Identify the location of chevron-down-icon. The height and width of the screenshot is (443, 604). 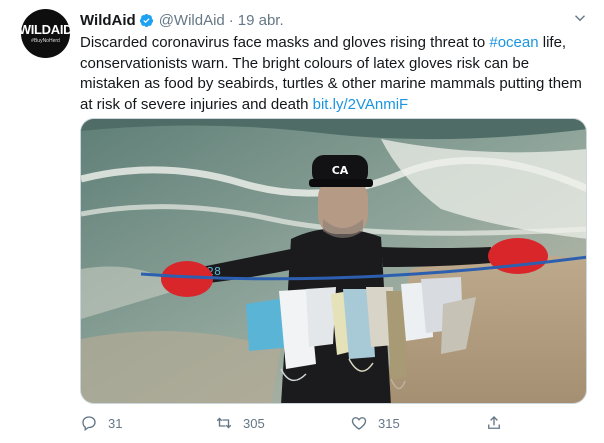
(580, 18).